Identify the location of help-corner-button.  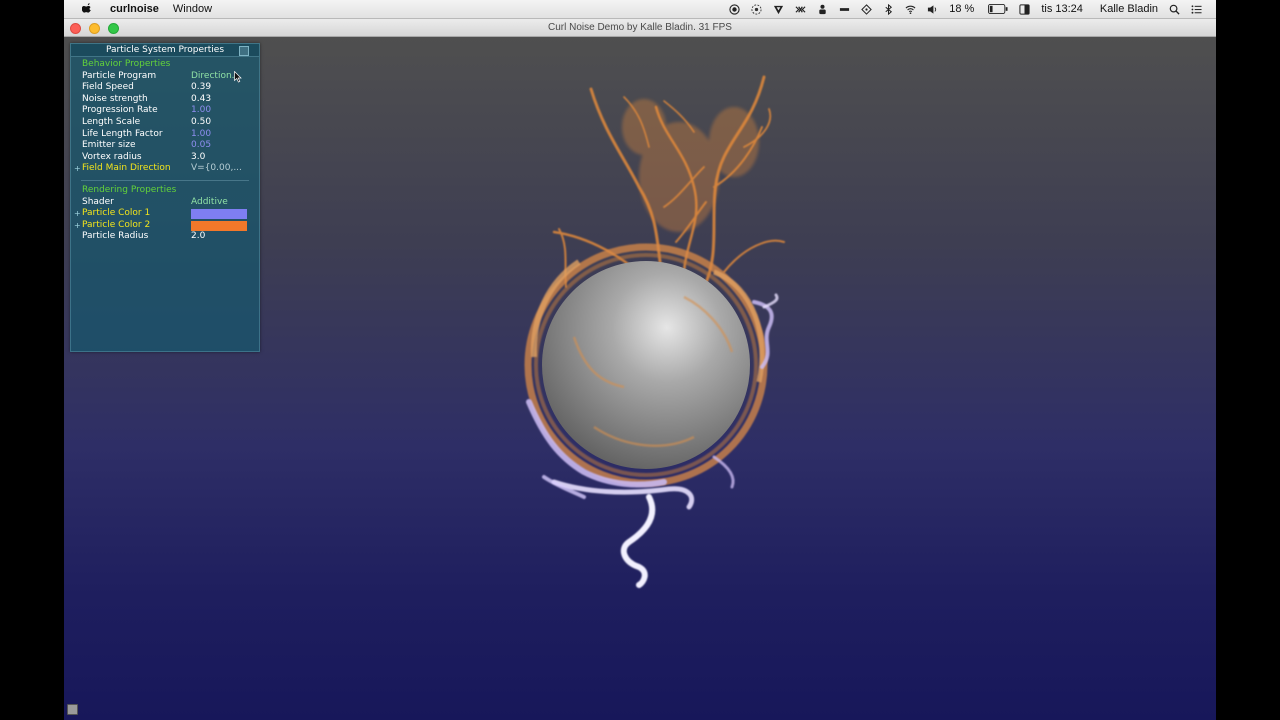
(72, 709).